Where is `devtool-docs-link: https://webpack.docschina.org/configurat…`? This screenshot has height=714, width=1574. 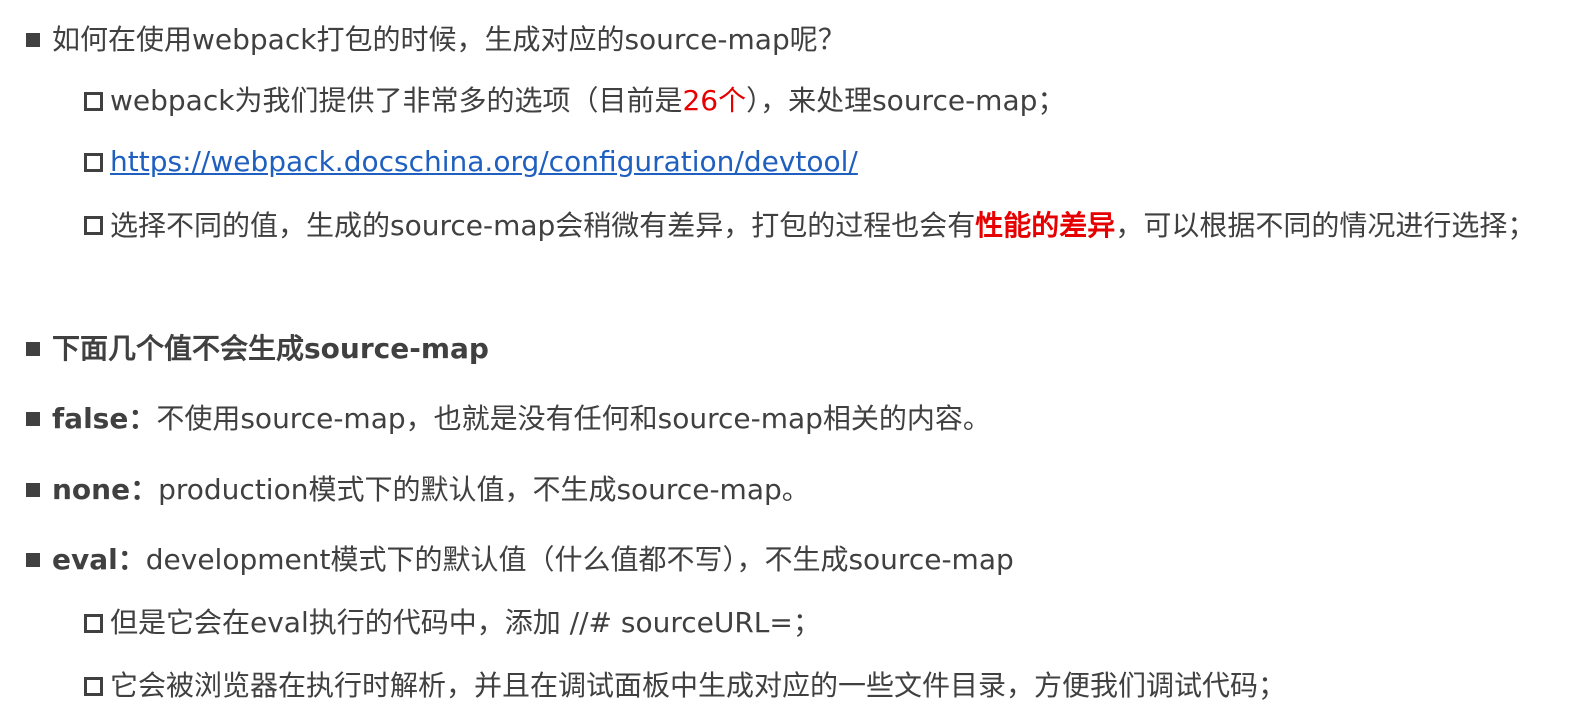
devtool-docs-link: https://webpack.docschina.org/configurat… is located at coordinates (484, 162).